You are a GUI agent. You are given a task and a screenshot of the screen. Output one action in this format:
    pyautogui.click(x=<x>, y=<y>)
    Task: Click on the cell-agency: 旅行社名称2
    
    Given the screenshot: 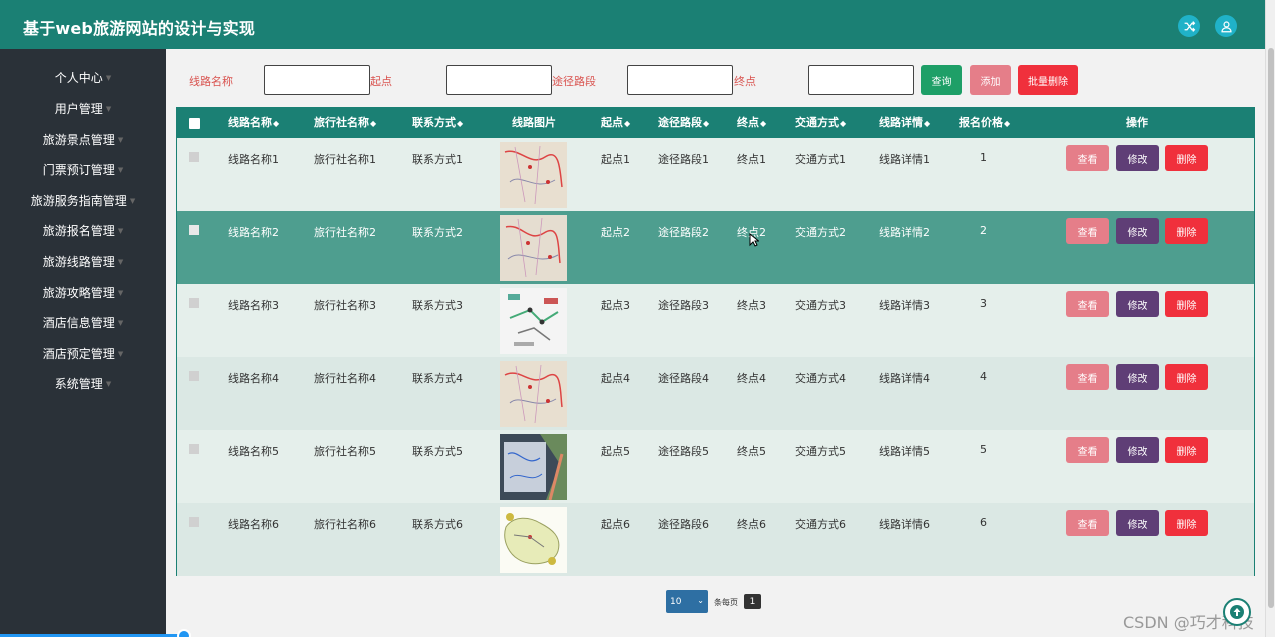 What is the action you would take?
    pyautogui.click(x=345, y=232)
    